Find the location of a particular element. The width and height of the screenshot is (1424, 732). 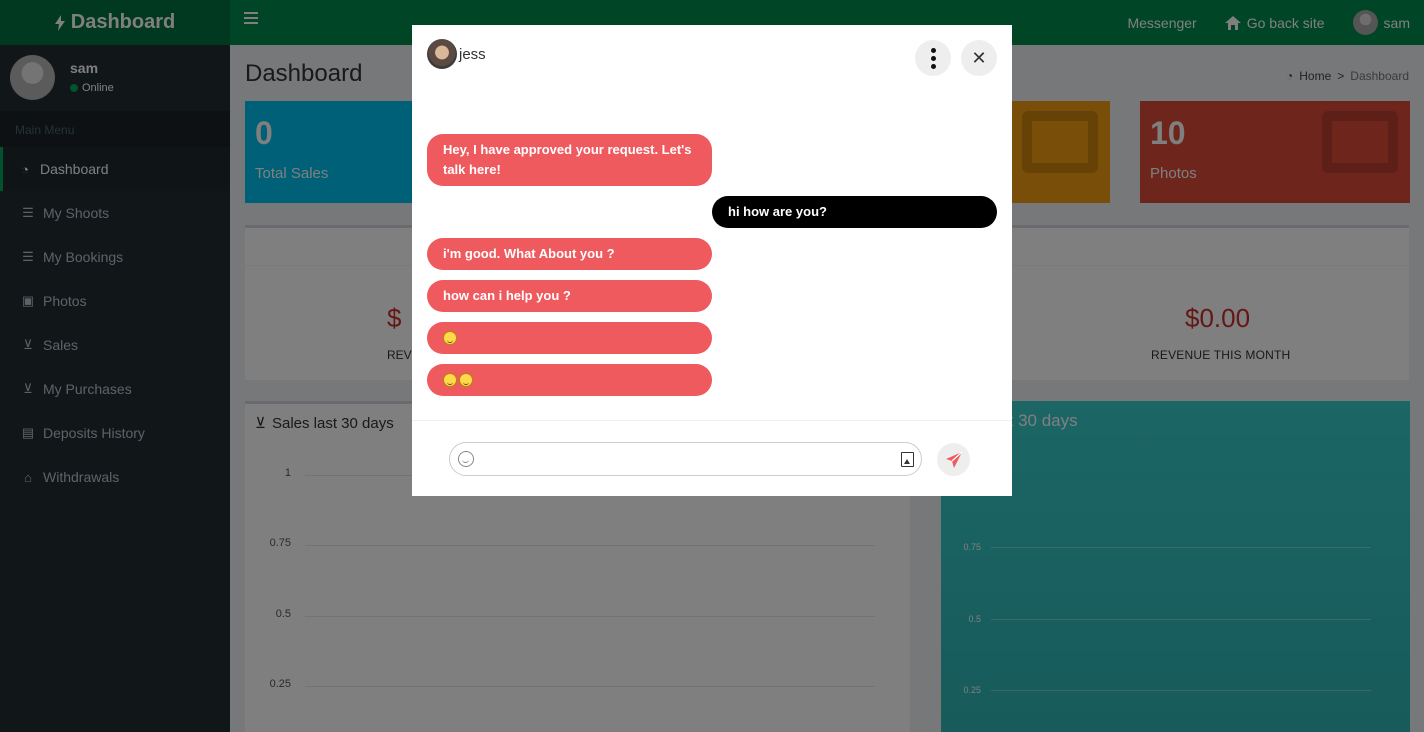

chat-message-text: how can i help you ? is located at coordinates (507, 295).